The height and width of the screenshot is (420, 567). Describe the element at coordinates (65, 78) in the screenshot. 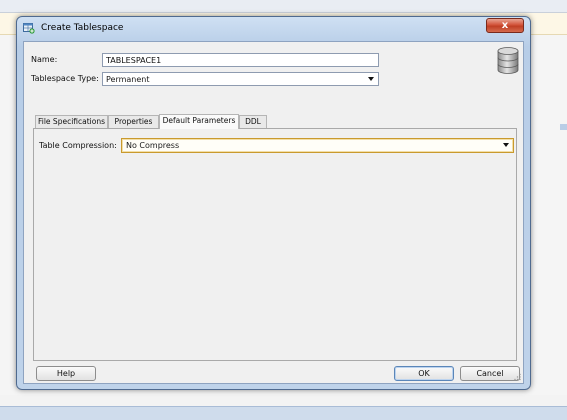

I see `tablespace-type-label: Tablespace Type:` at that location.